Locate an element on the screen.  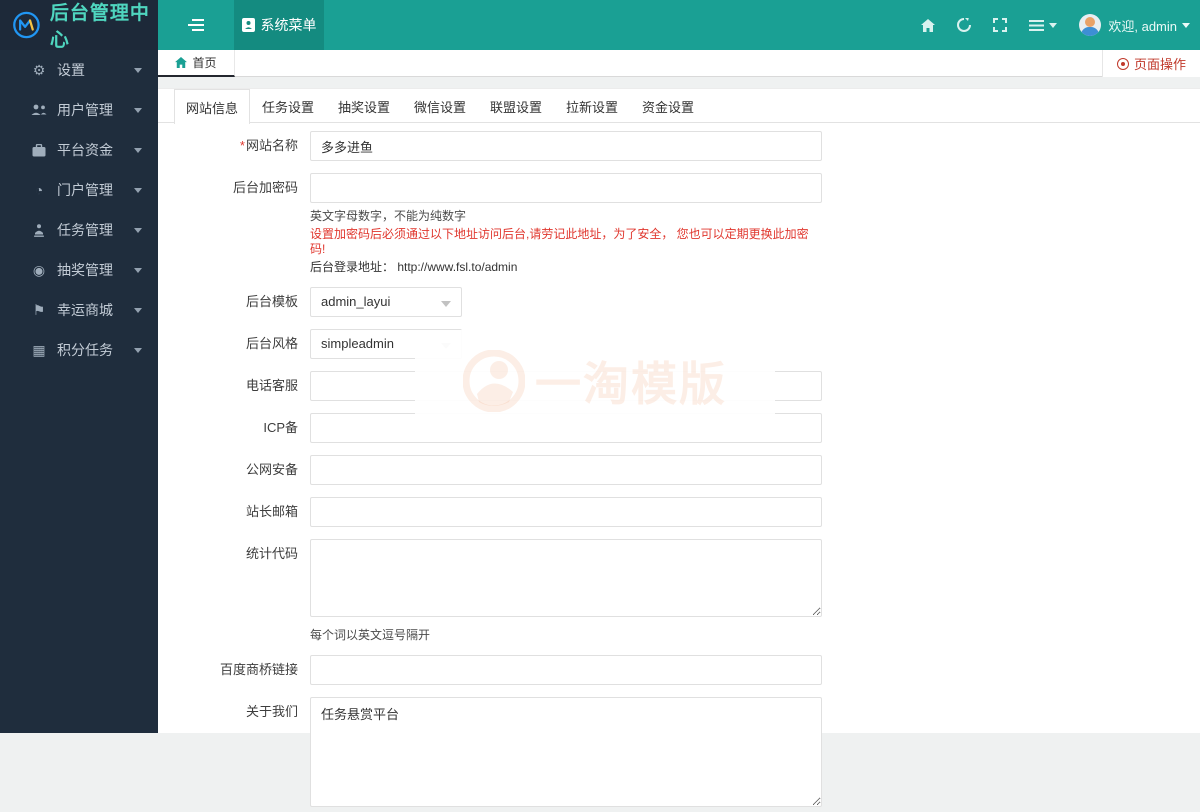
tab-task-settings: 任务设置 is located at coordinates (288, 106).